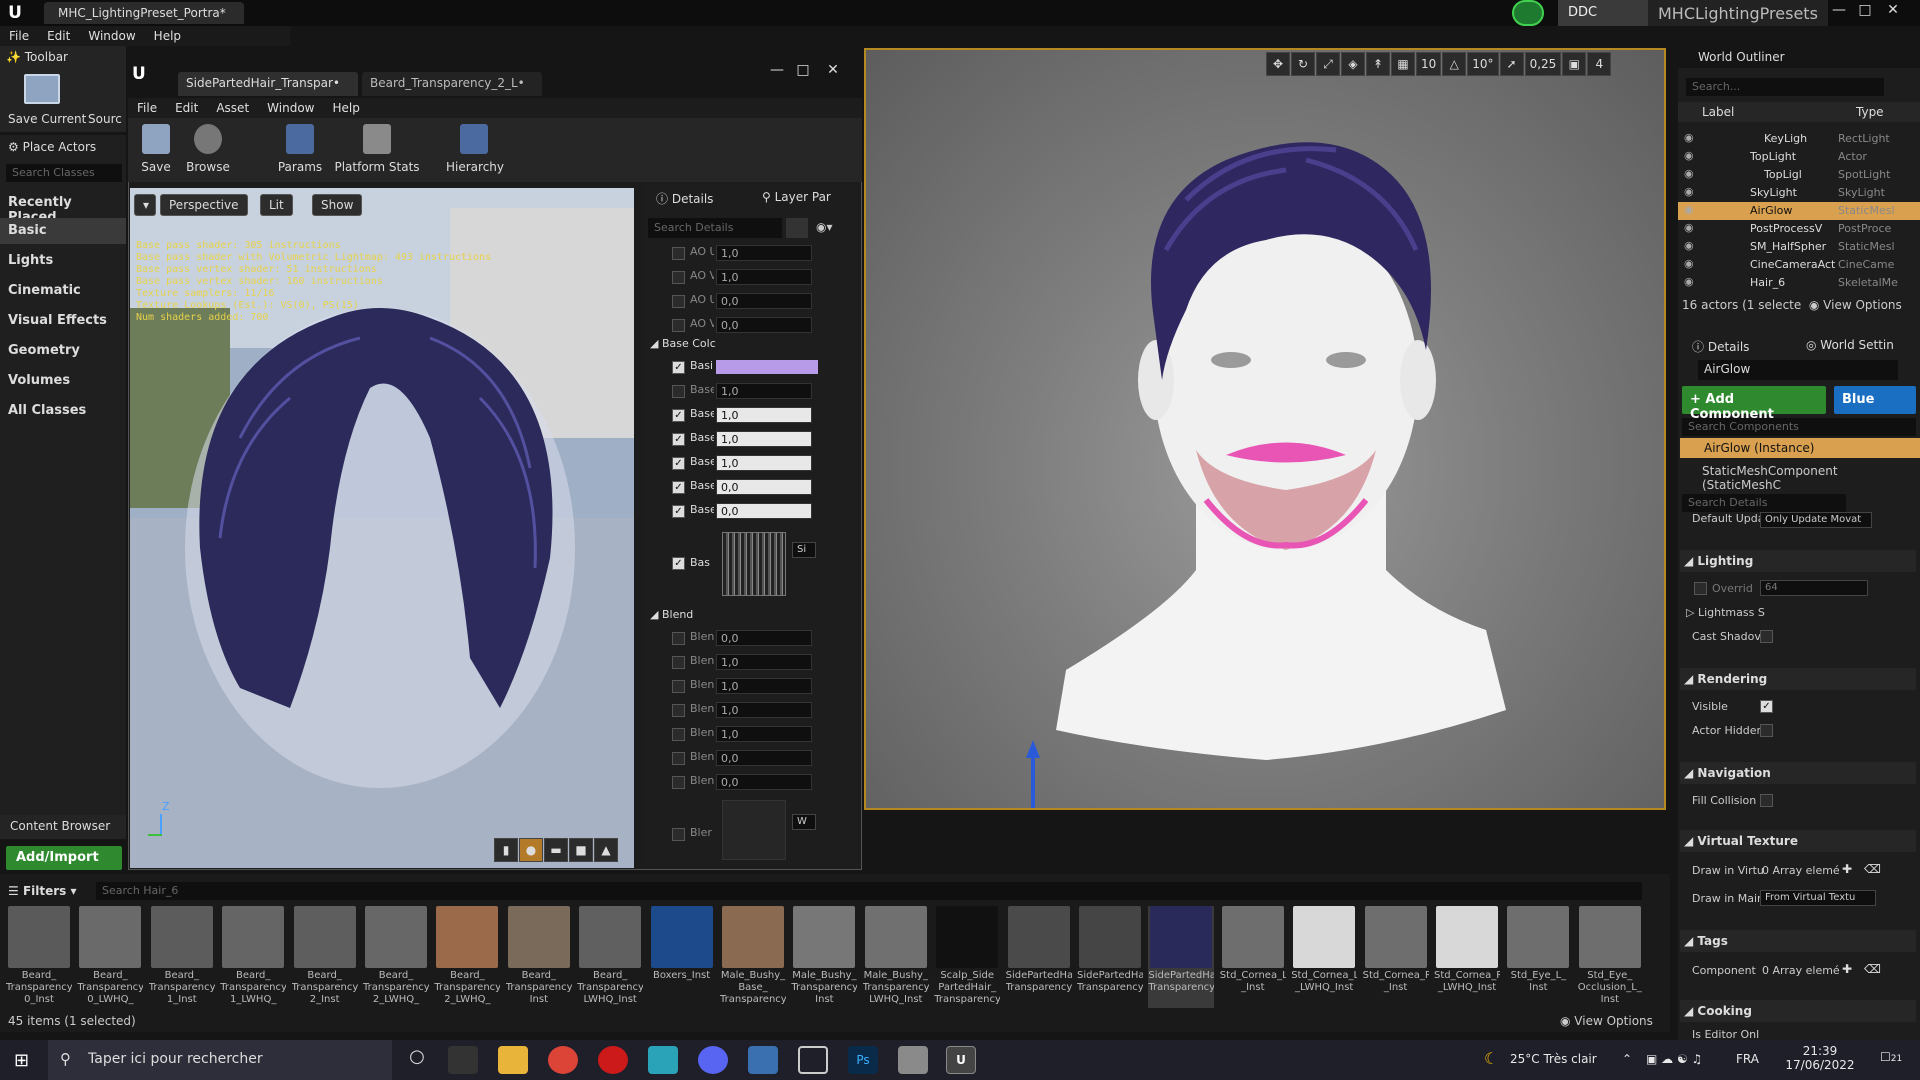 This screenshot has width=1920, height=1080. What do you see at coordinates (1799, 211) in the screenshot?
I see `outliner-row: ◉ AirGlow StaticMesl` at bounding box center [1799, 211].